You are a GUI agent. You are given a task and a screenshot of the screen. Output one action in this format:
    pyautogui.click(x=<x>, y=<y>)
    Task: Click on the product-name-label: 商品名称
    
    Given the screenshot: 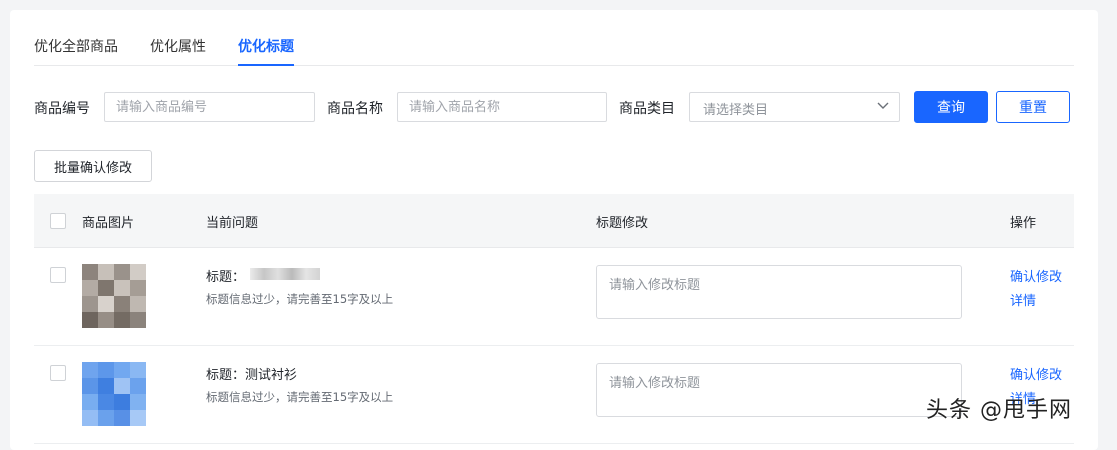 What is the action you would take?
    pyautogui.click(x=355, y=109)
    